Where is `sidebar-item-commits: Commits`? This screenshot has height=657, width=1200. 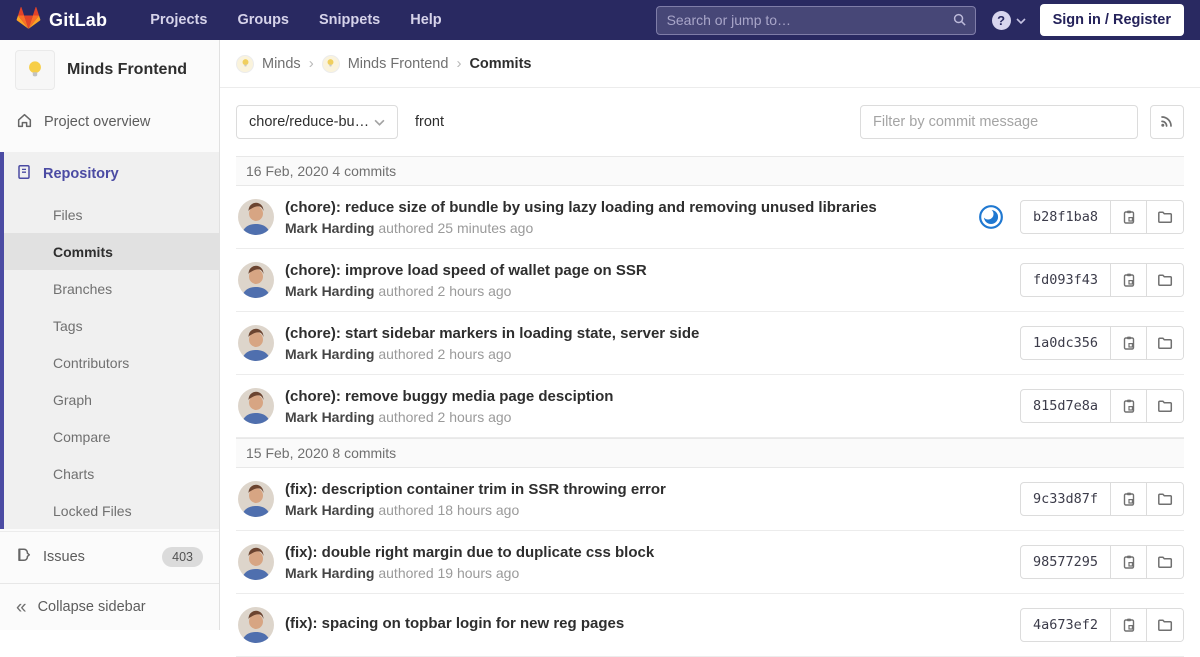 sidebar-item-commits: Commits is located at coordinates (111, 251).